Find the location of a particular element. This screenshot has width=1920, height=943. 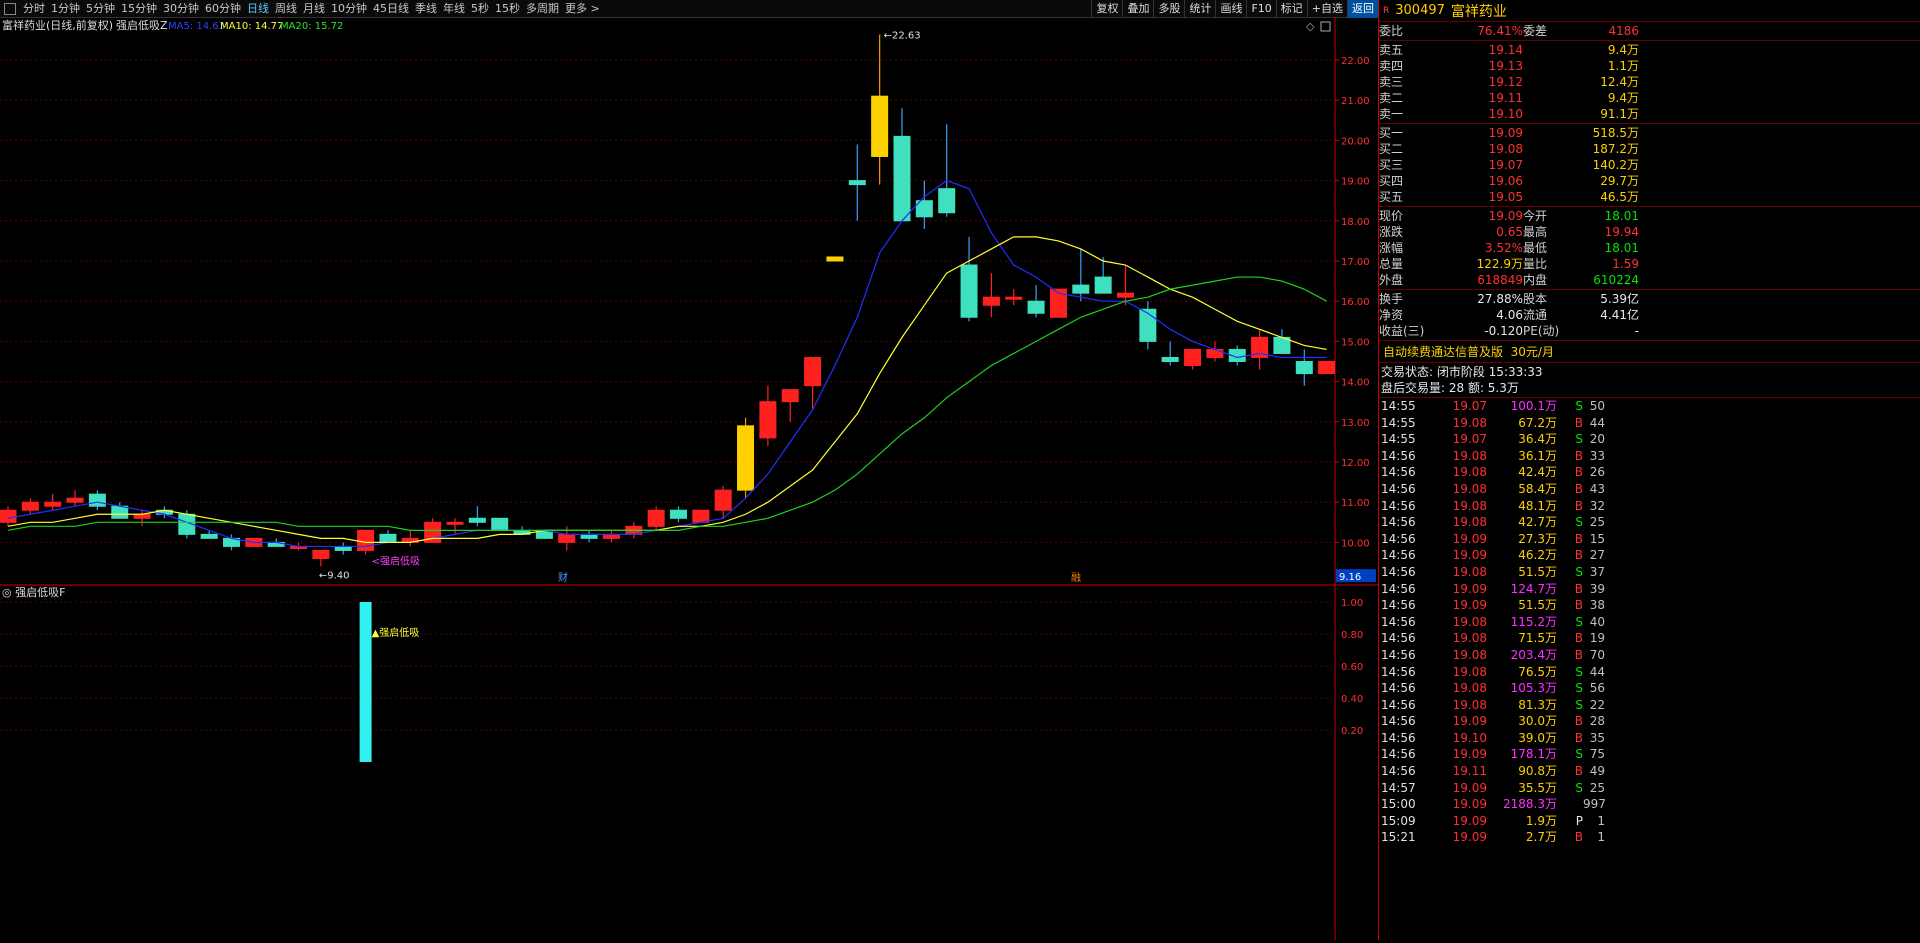

tick-row: 14:56 19.09 30.0万 B 28 is located at coordinates (1649, 721).